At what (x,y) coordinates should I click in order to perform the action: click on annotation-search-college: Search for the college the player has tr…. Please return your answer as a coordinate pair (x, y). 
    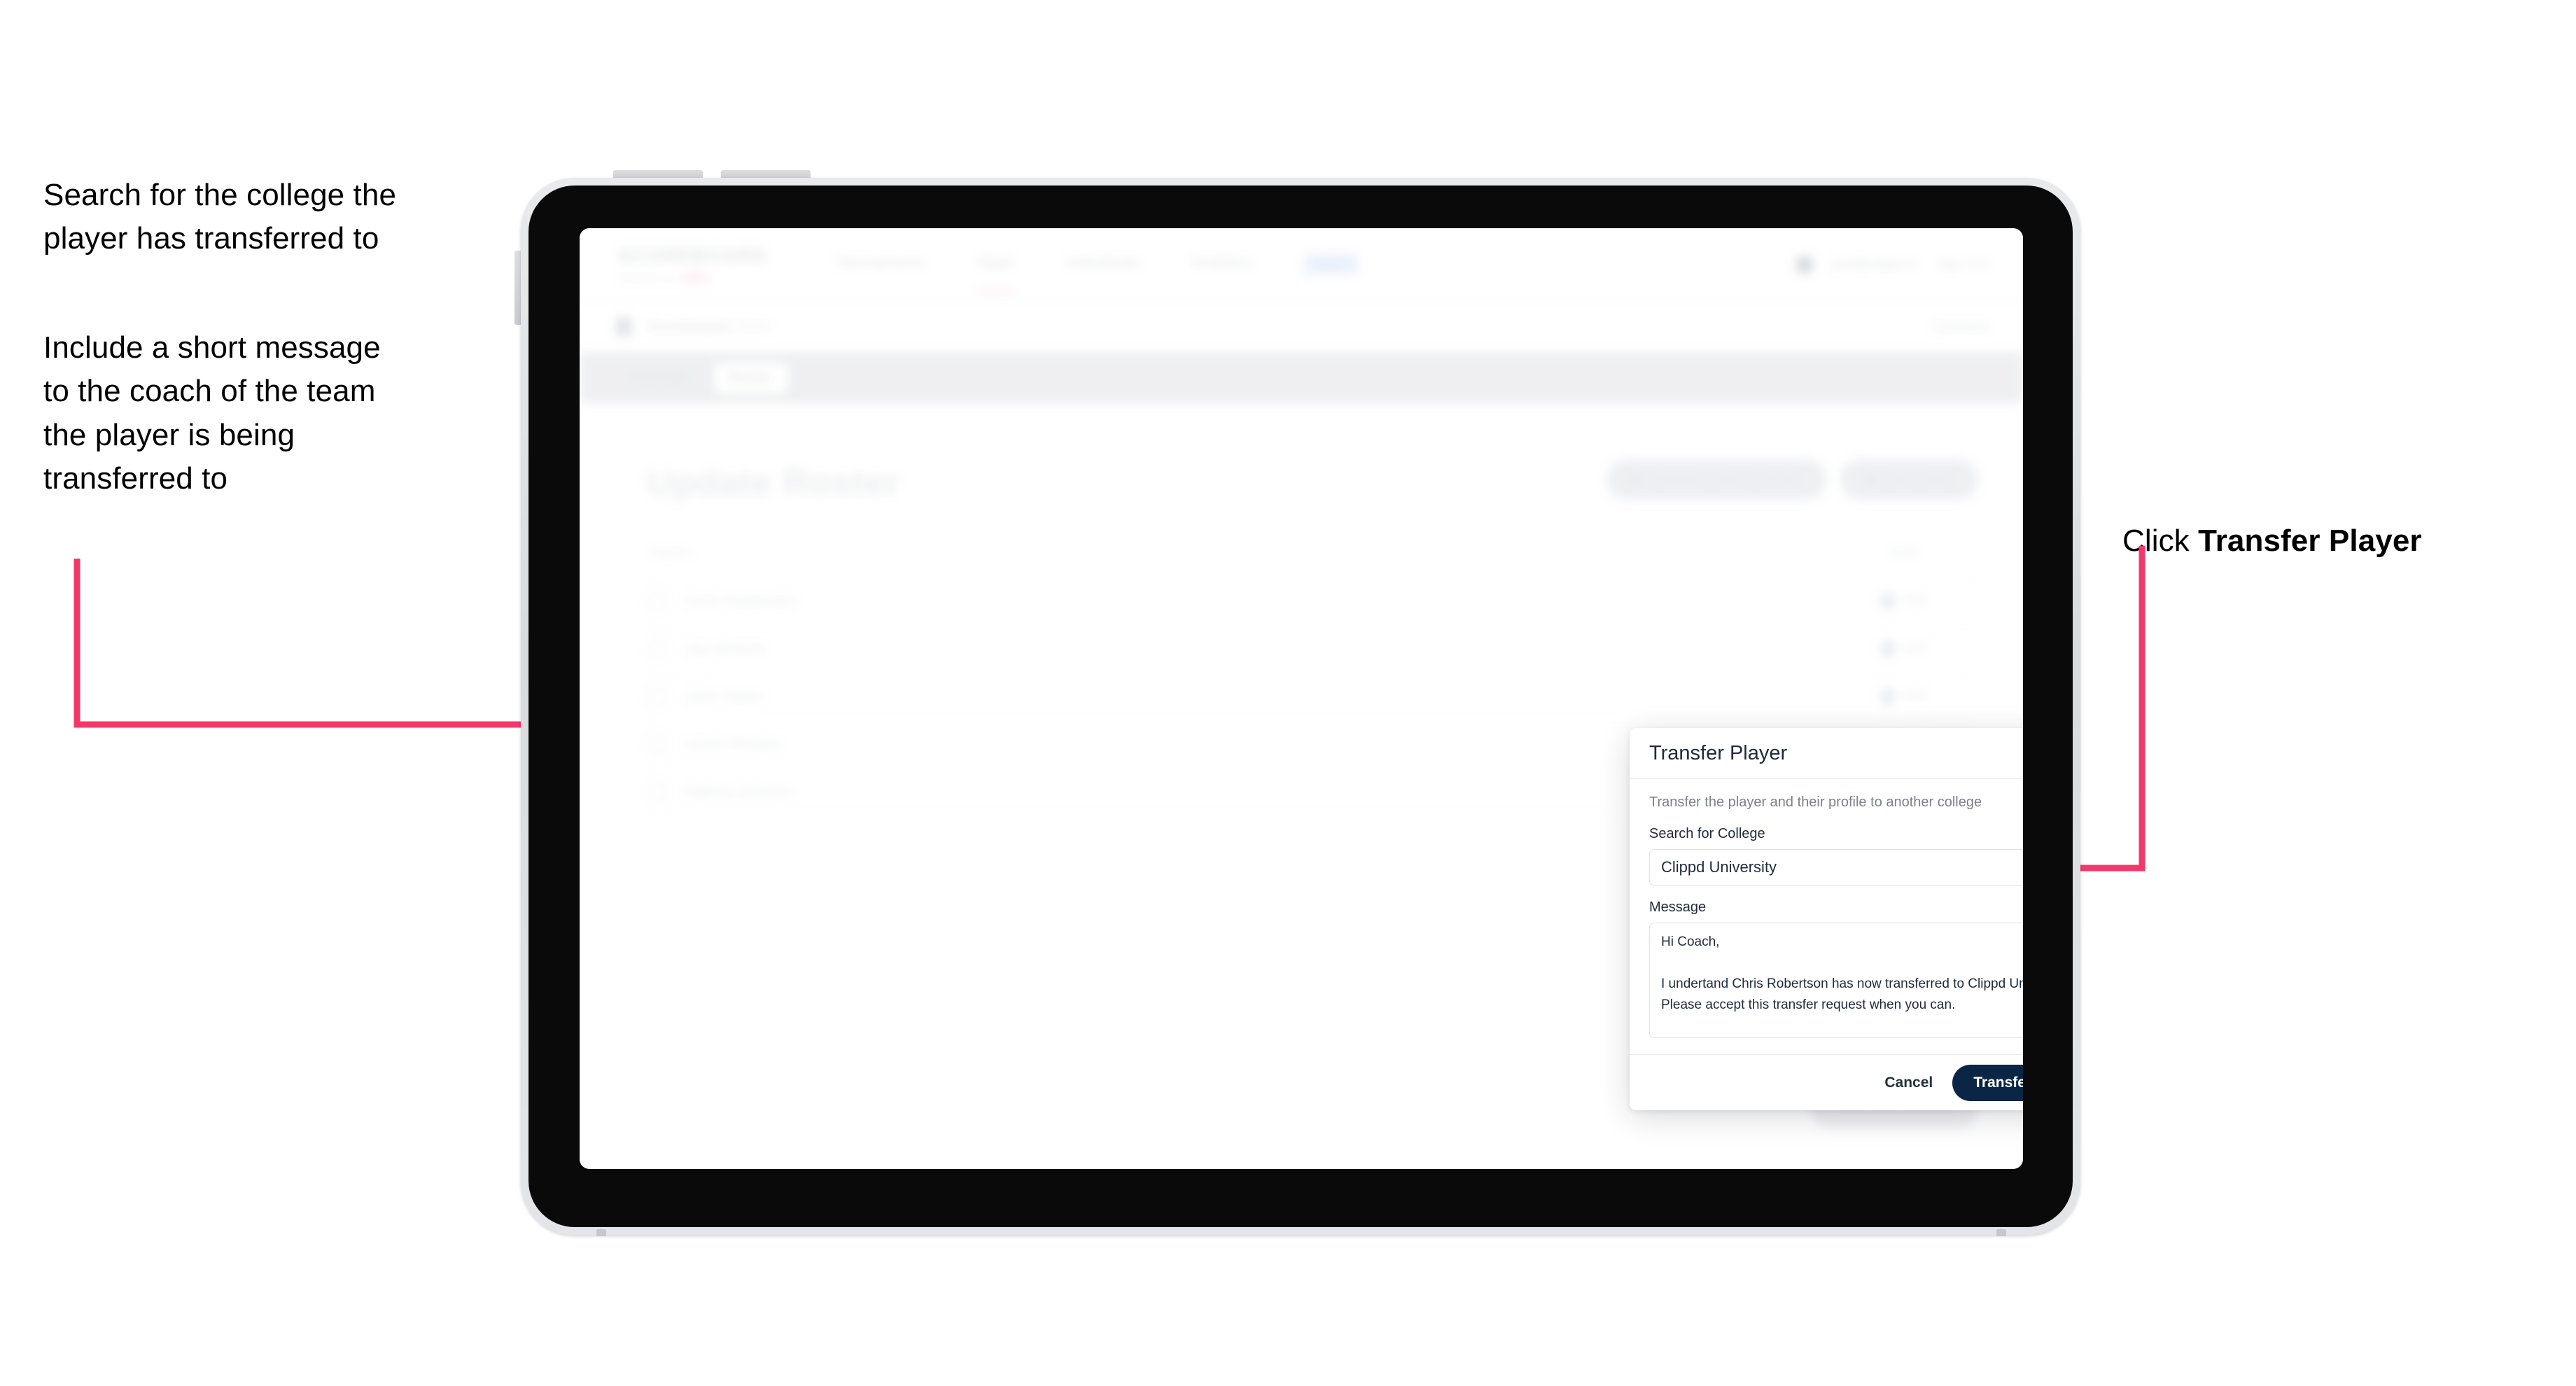
    Looking at the image, I should click on (220, 217).